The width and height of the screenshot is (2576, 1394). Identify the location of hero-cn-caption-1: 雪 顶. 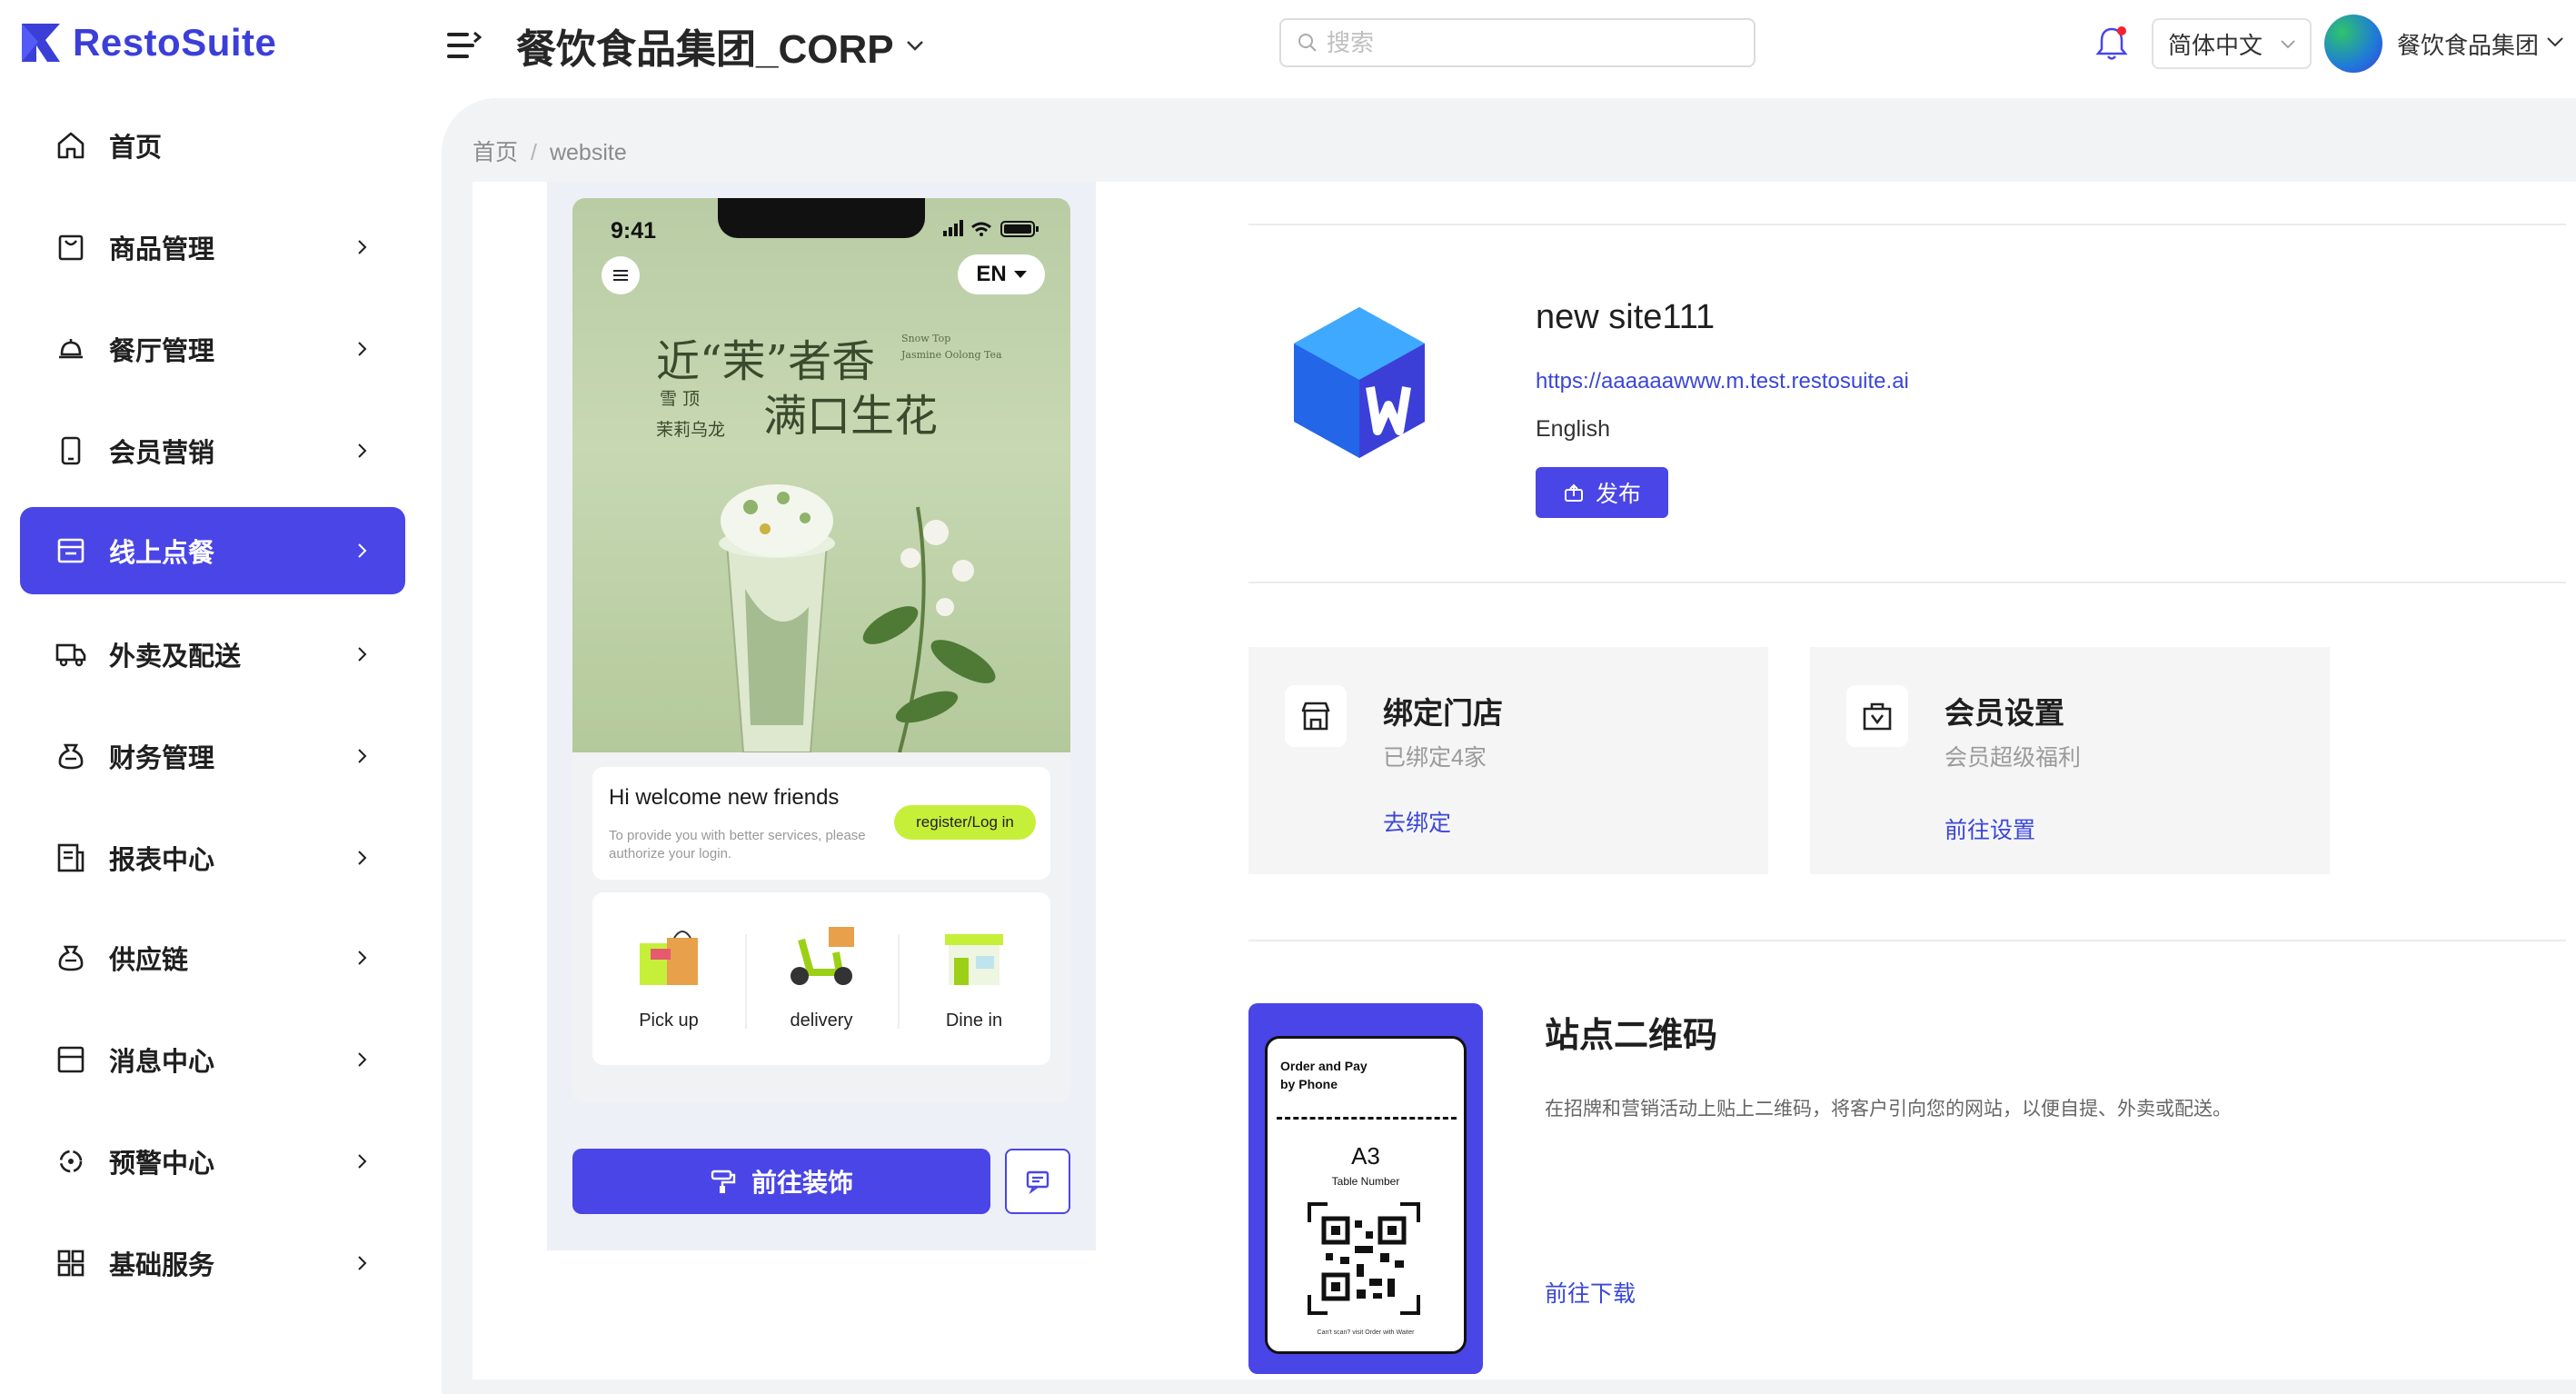
(680, 399).